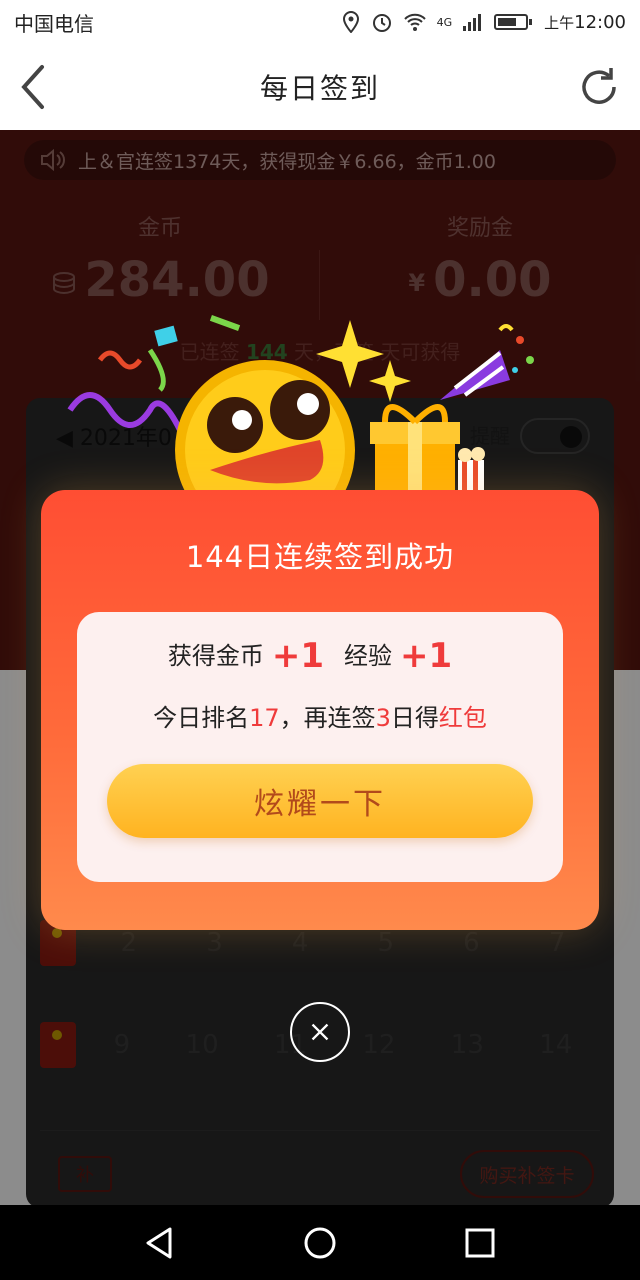 This screenshot has width=640, height=1280. What do you see at coordinates (483, 22) in the screenshot?
I see `status-icons: 4G 上午12:00` at bounding box center [483, 22].